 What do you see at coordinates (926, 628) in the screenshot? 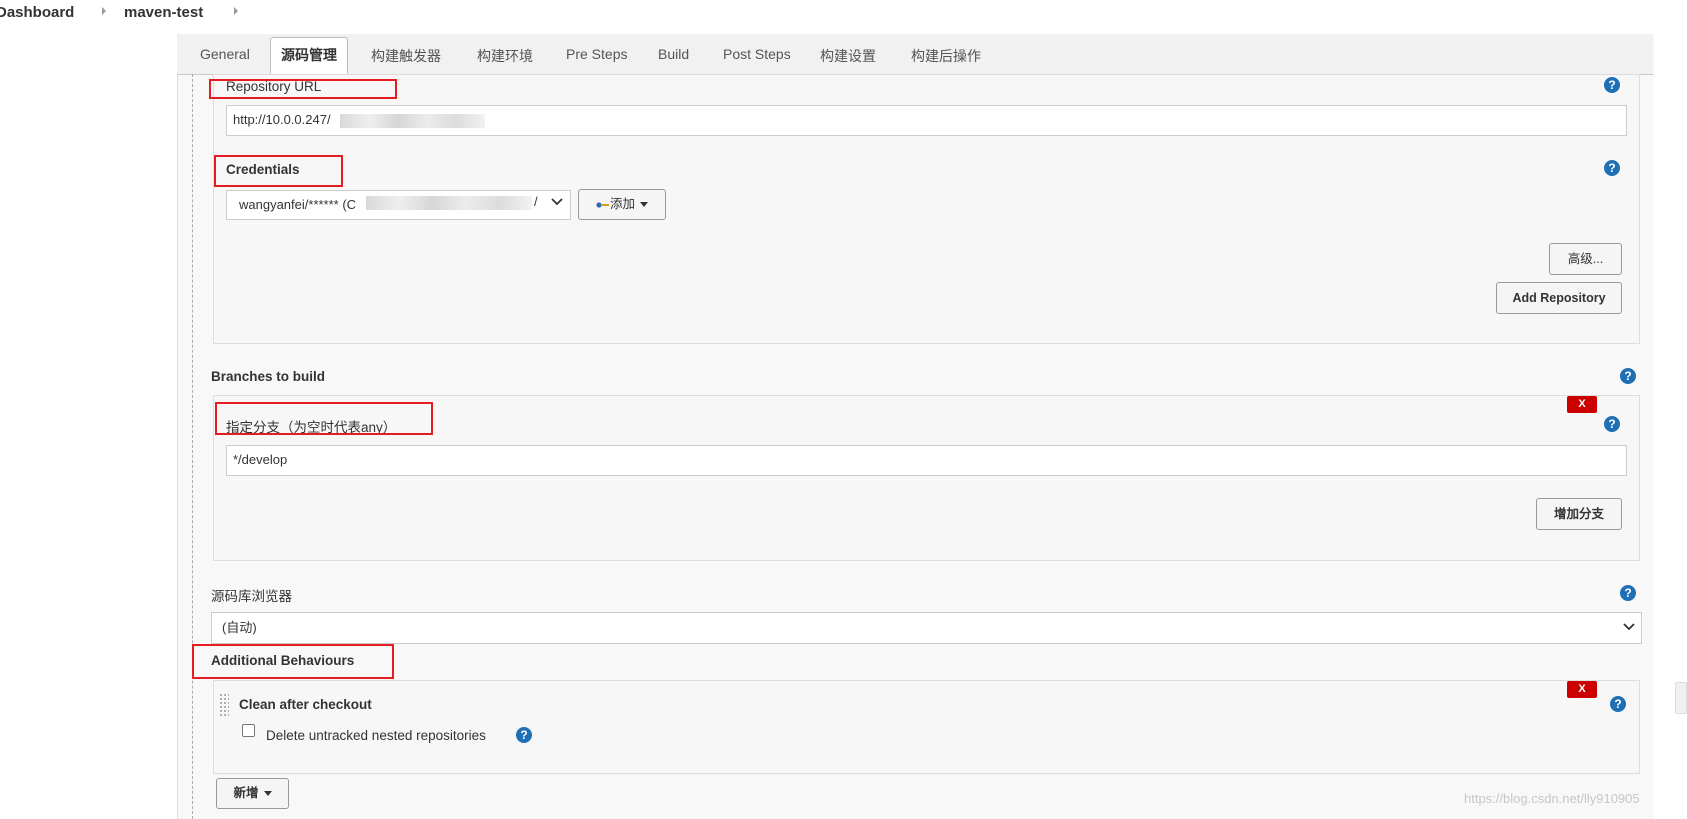
I see `repository-browser-select: (自动)` at bounding box center [926, 628].